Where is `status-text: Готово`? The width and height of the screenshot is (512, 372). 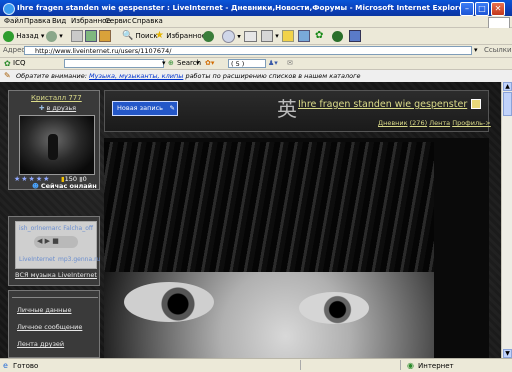
status-text: Готово is located at coordinates (26, 366).